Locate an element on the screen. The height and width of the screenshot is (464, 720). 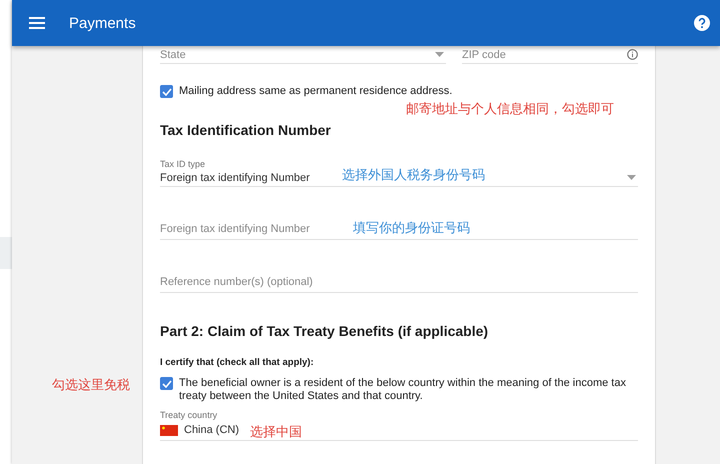
annotation-text: 勾选这里免税 is located at coordinates (91, 385).